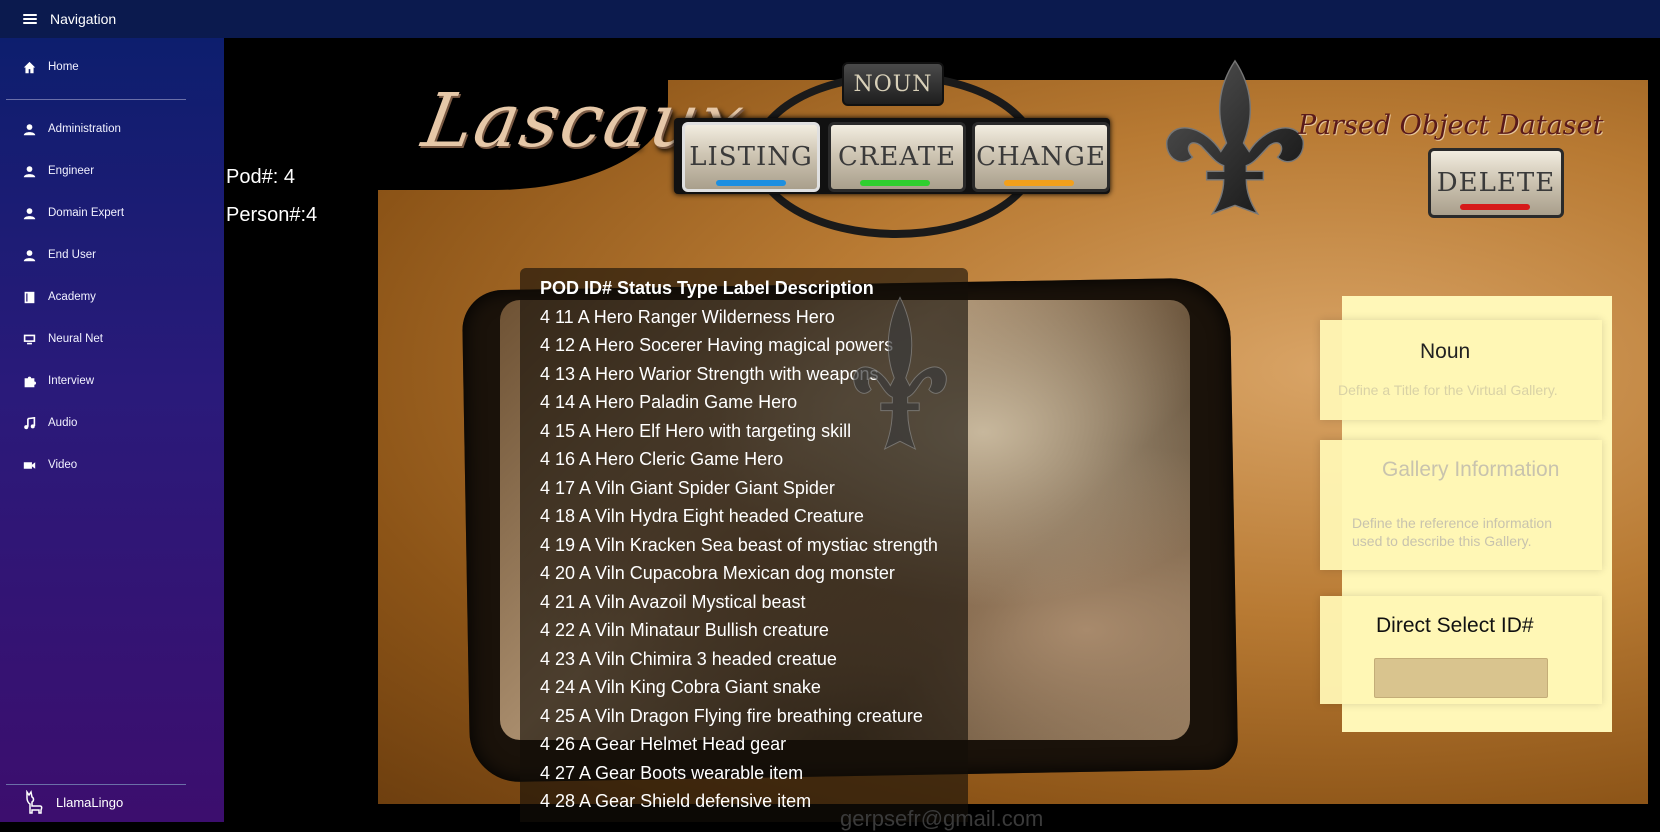 This screenshot has height=832, width=1660. What do you see at coordinates (668, 402) in the screenshot?
I see `list-item: 4 14 A Hero Paladin Game Hero` at bounding box center [668, 402].